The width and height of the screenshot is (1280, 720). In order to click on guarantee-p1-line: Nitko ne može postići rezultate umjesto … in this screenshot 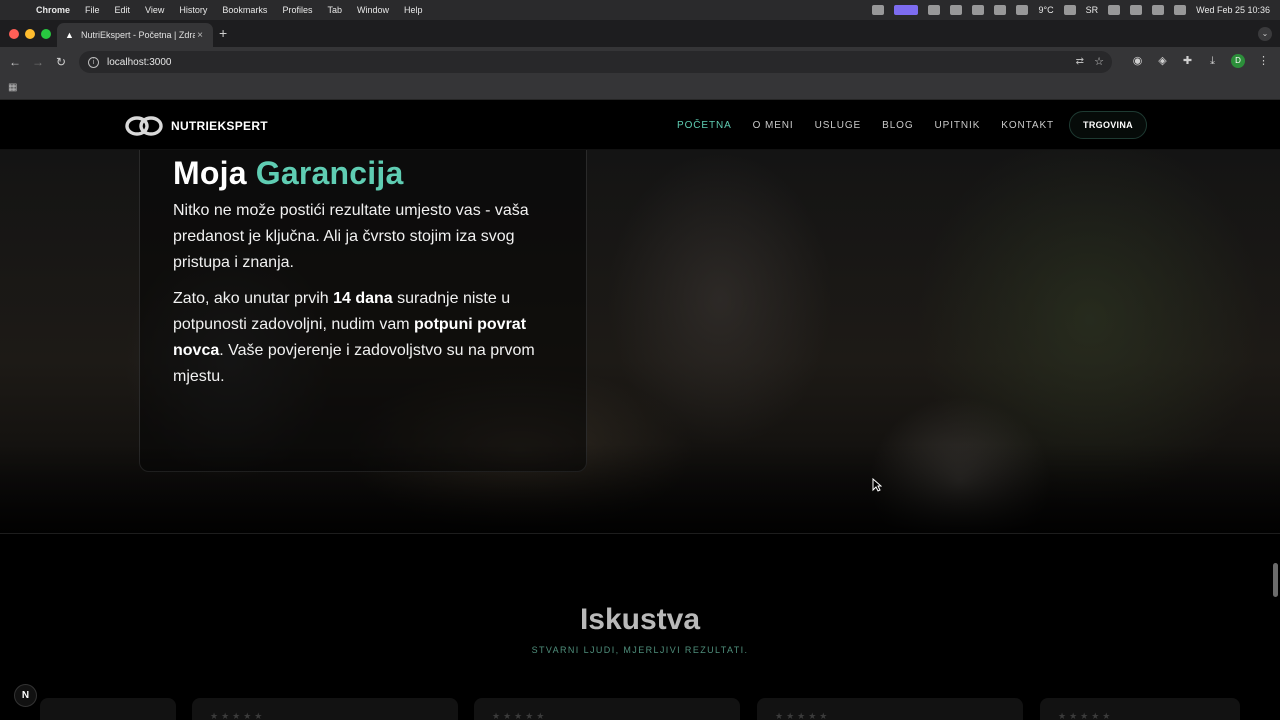, I will do `click(351, 210)`.